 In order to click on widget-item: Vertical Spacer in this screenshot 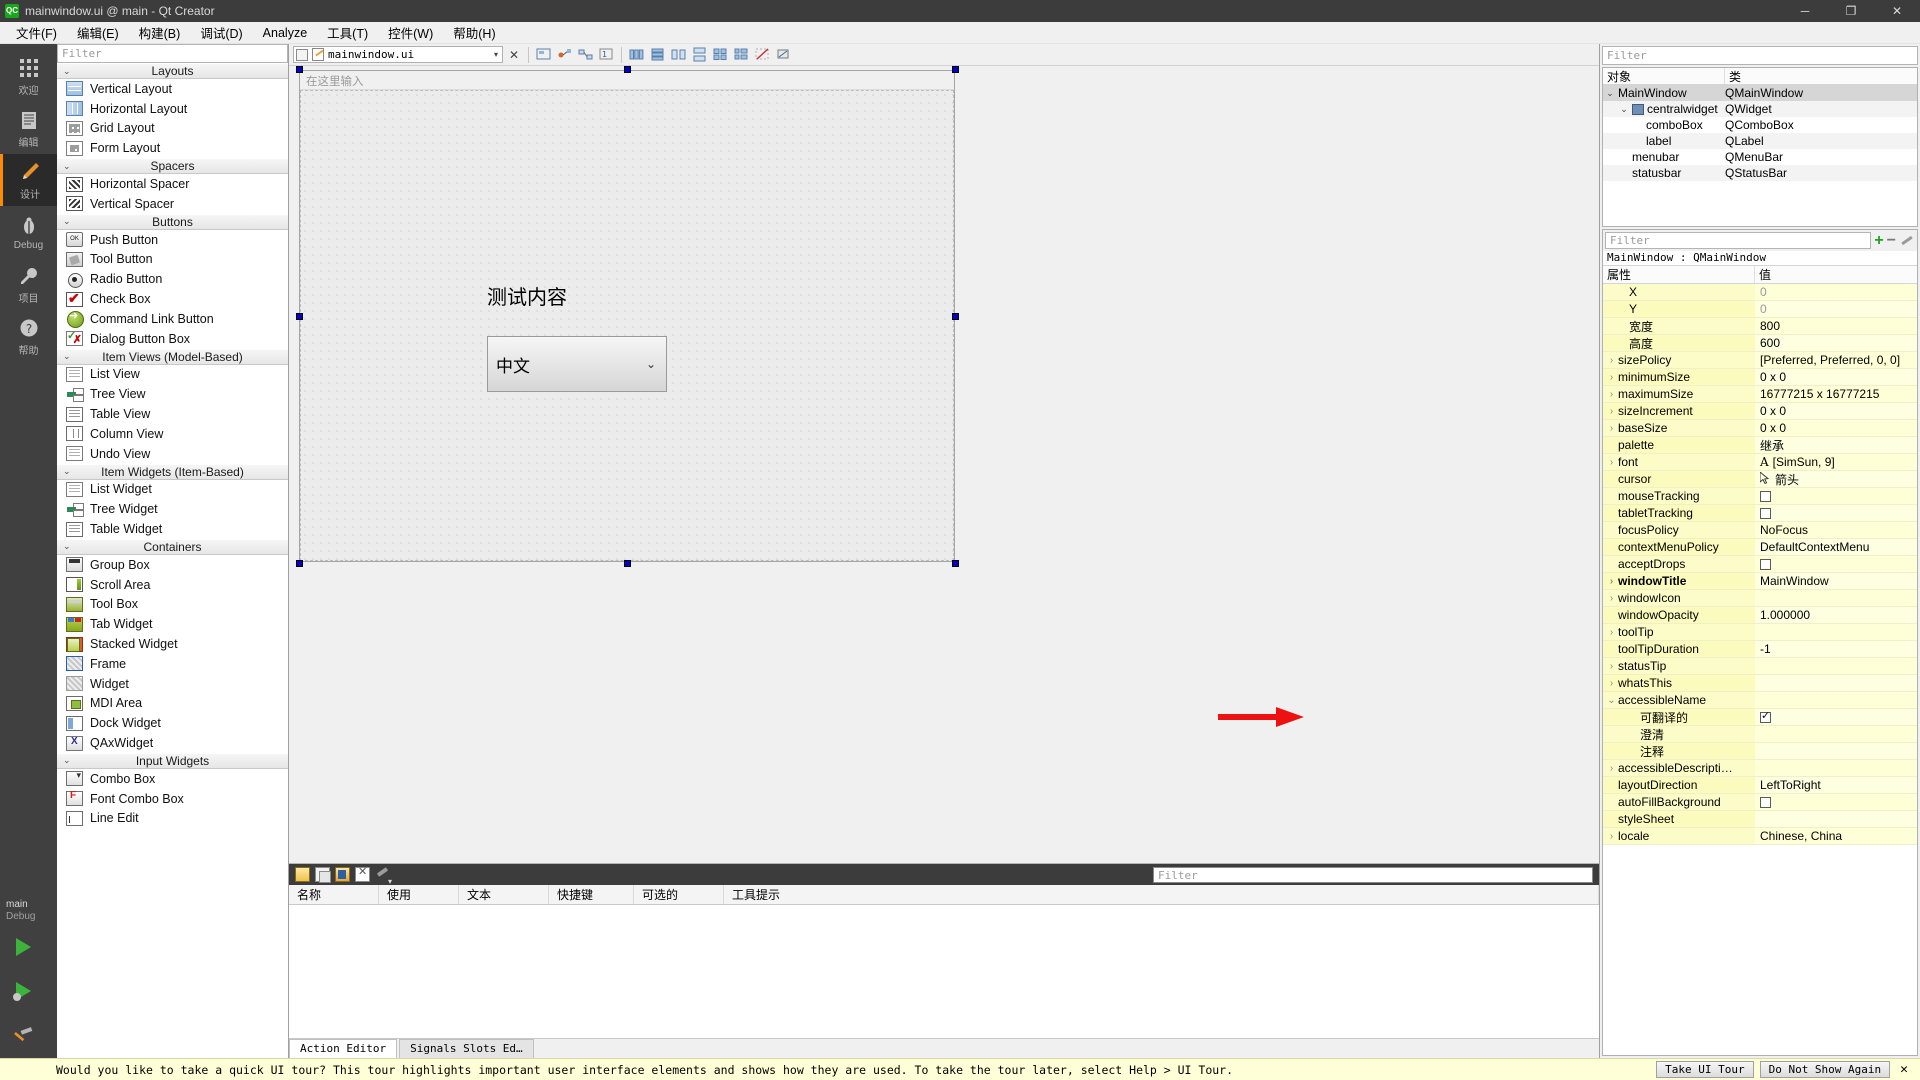, I will do `click(172, 204)`.